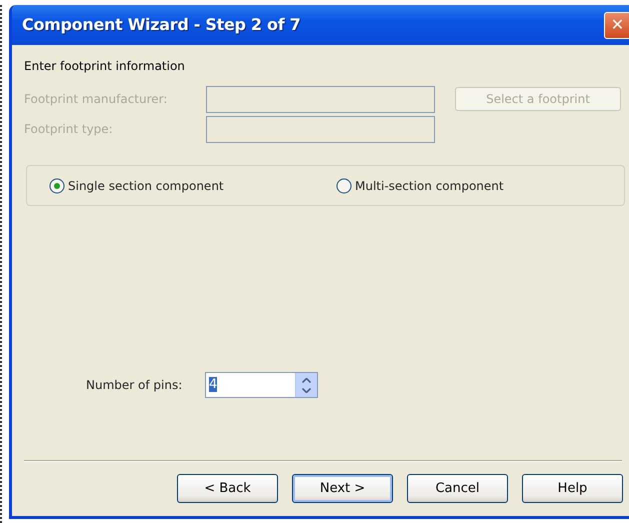 This screenshot has height=523, width=629. What do you see at coordinates (572, 488) in the screenshot?
I see `wizard-button: Help` at bounding box center [572, 488].